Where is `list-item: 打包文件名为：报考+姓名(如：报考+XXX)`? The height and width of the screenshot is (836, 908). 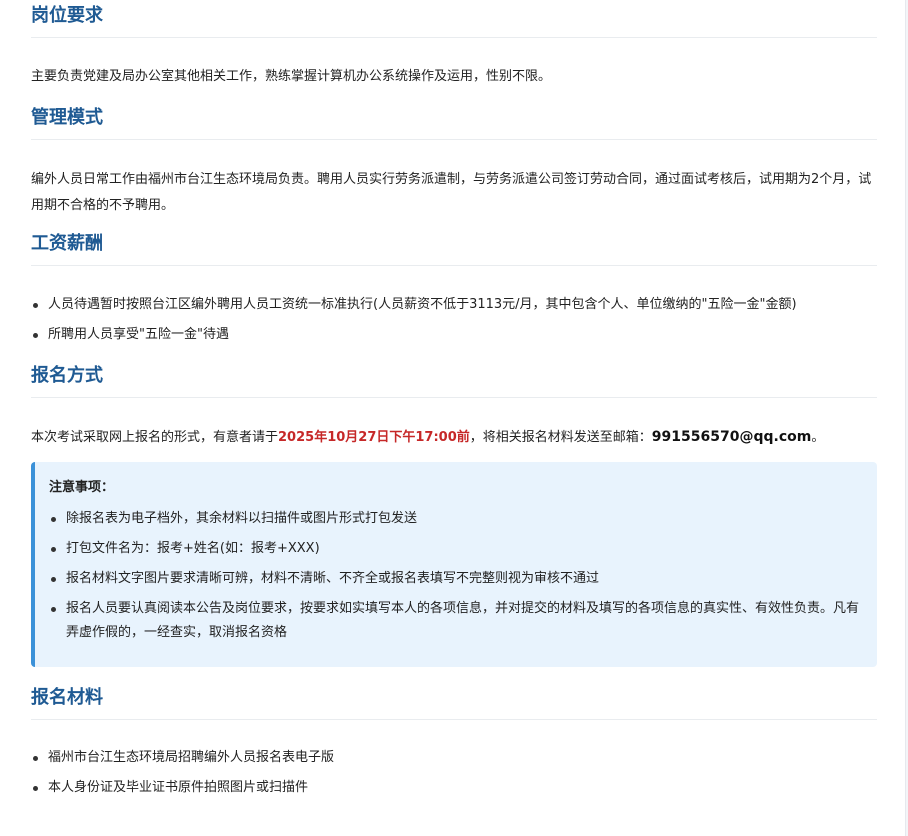 list-item: 打包文件名为：报考+姓名(如：报考+XXX) is located at coordinates (457, 549).